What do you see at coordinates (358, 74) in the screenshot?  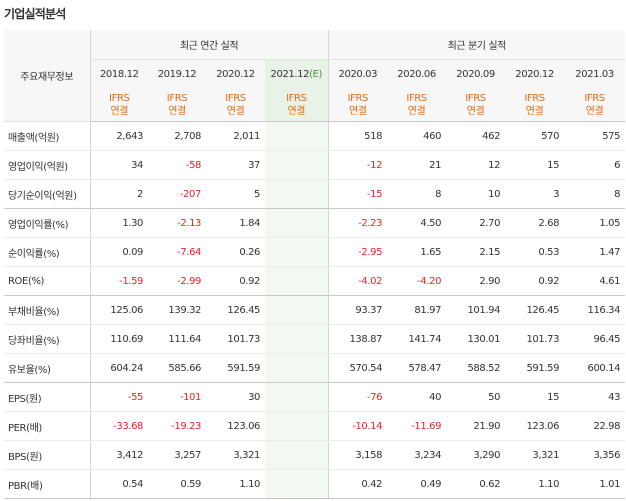 I see `period-label: 2020.03` at bounding box center [358, 74].